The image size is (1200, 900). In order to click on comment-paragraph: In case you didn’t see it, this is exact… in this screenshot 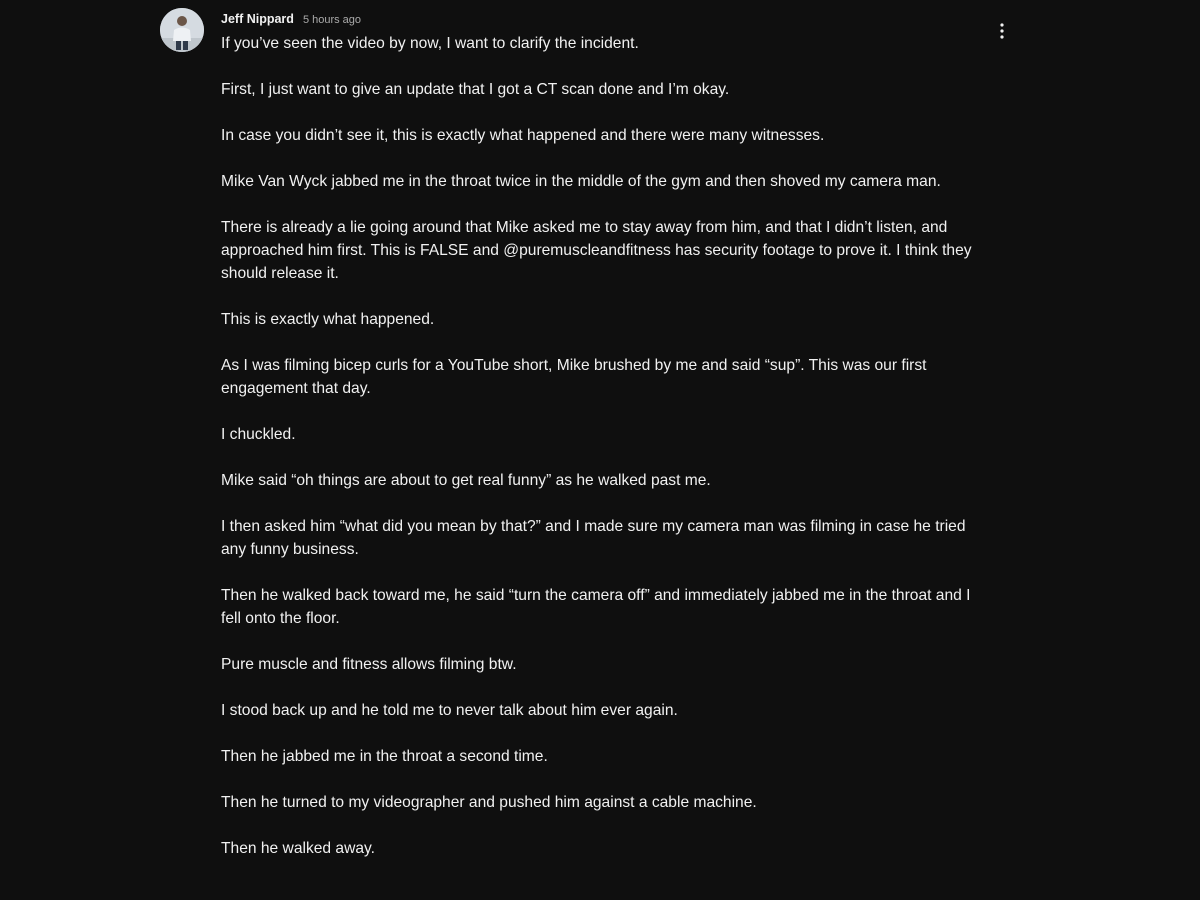, I will do `click(523, 135)`.